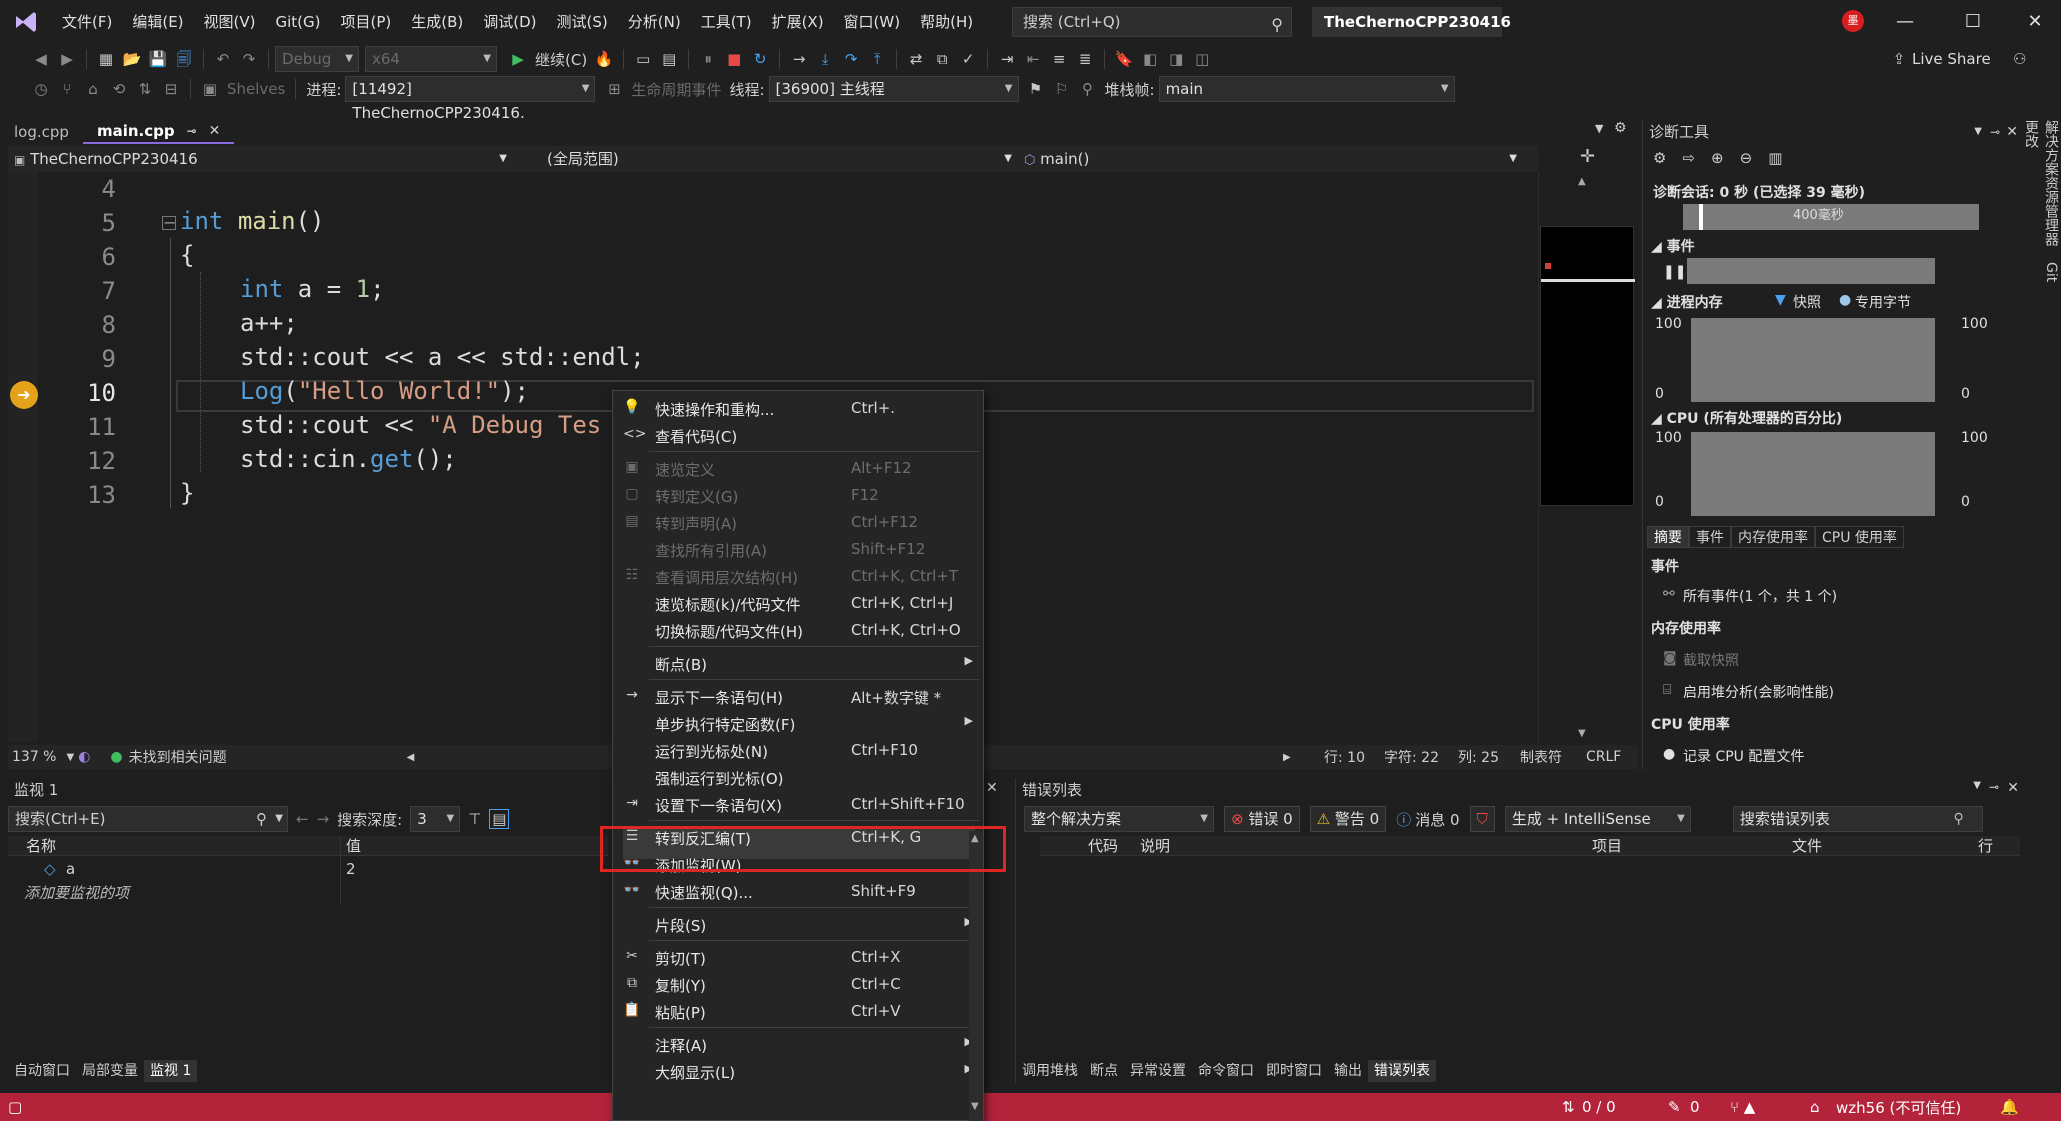 Image resolution: width=2061 pixels, height=1121 pixels. Describe the element at coordinates (1226, 1071) in the screenshot. I see `tab-command-window: 命令窗口` at that location.